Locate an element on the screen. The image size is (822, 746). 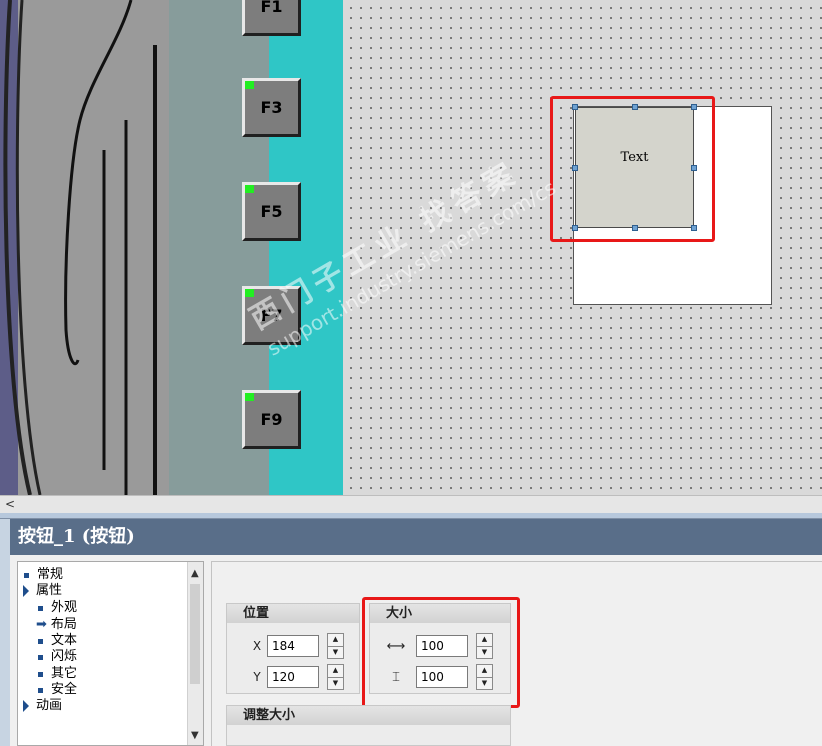
y-row: Y 120 ▲ ▼ is located at coordinates (295, 677).